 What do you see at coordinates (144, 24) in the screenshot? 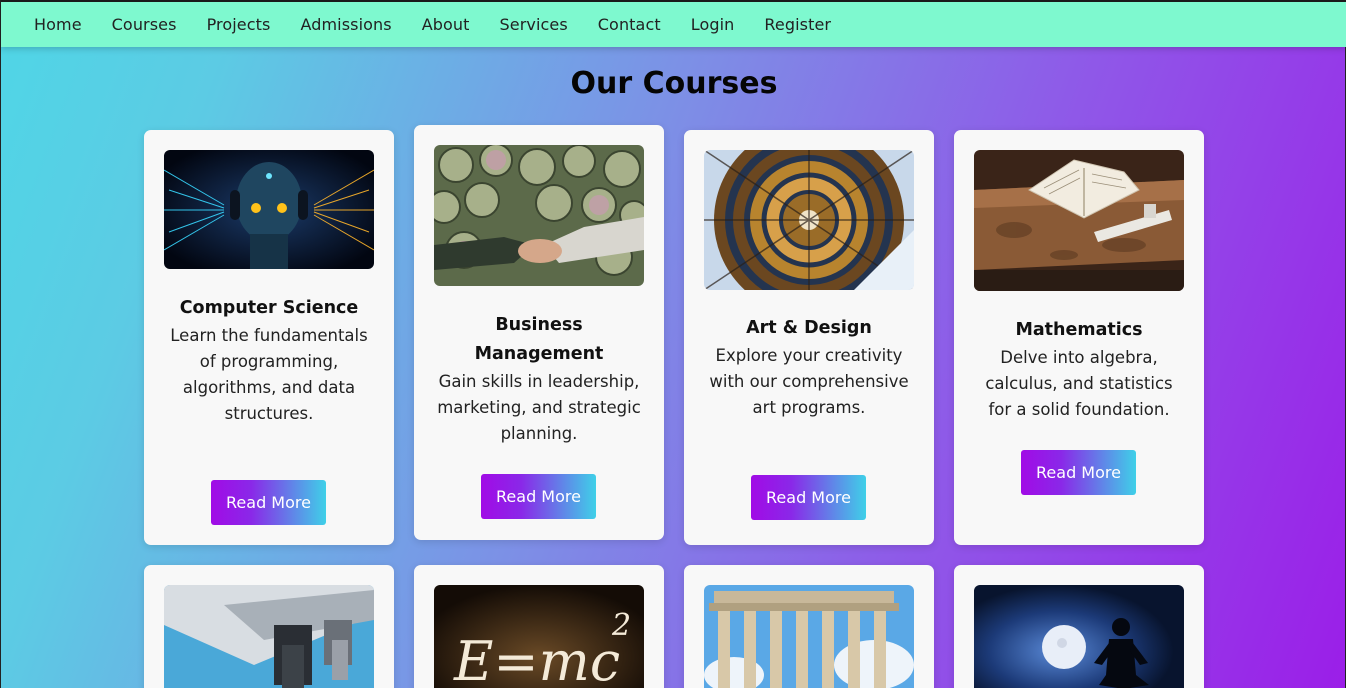
I see `nav-courses: Courses` at bounding box center [144, 24].